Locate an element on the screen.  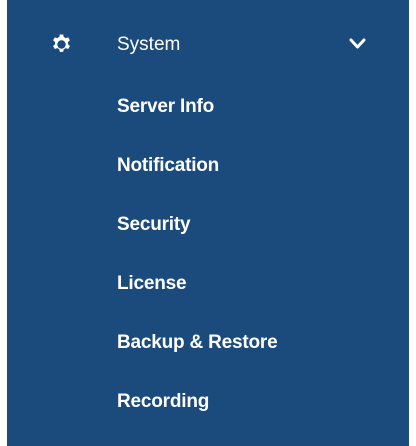
system-label: System is located at coordinates (149, 44).